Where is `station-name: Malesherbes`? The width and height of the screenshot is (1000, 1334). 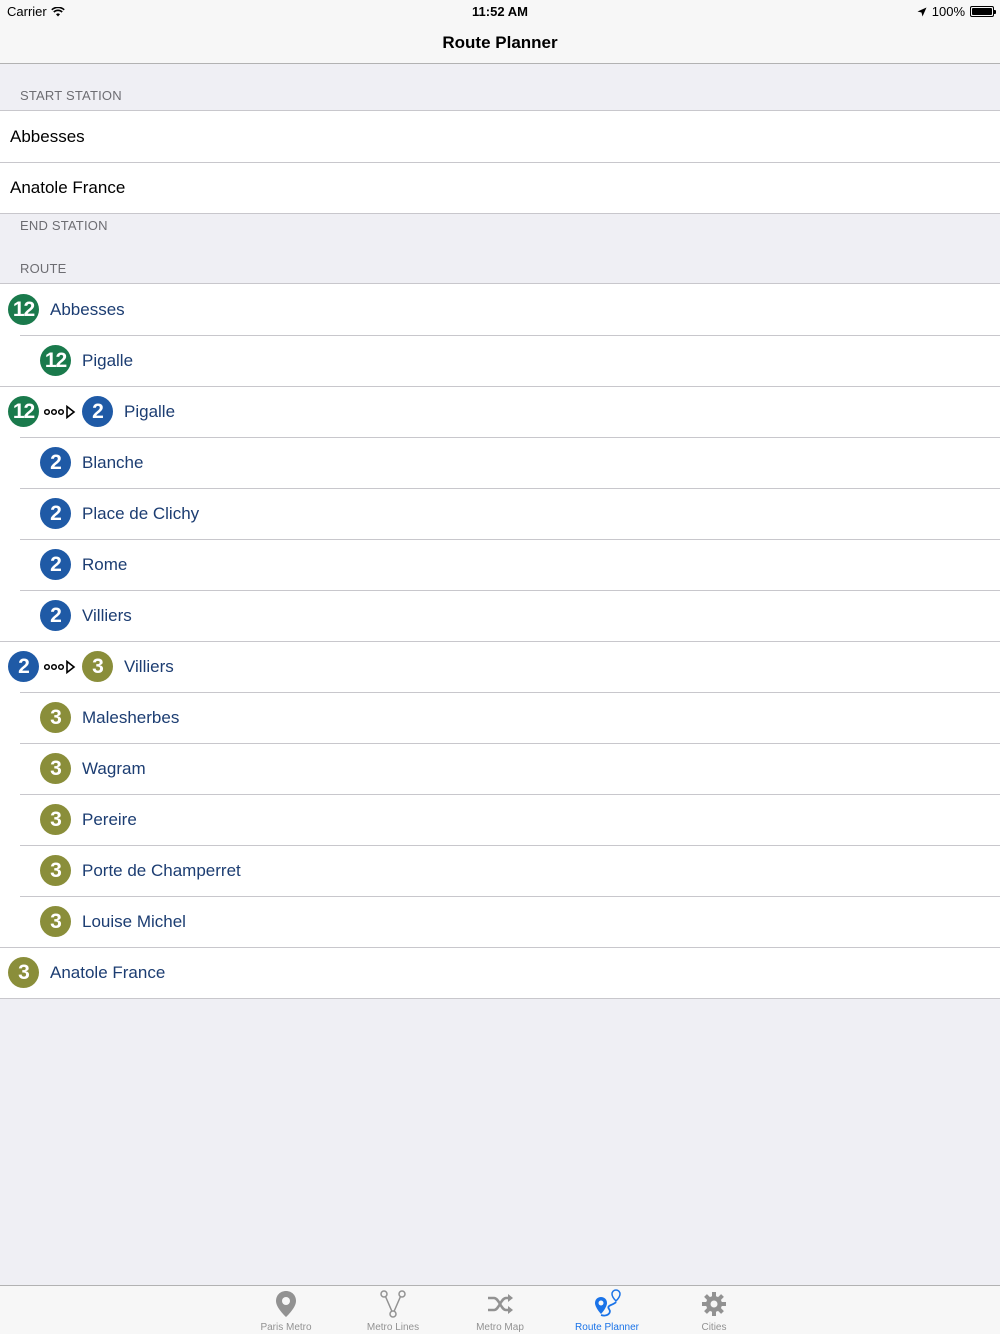 station-name: Malesherbes is located at coordinates (131, 717).